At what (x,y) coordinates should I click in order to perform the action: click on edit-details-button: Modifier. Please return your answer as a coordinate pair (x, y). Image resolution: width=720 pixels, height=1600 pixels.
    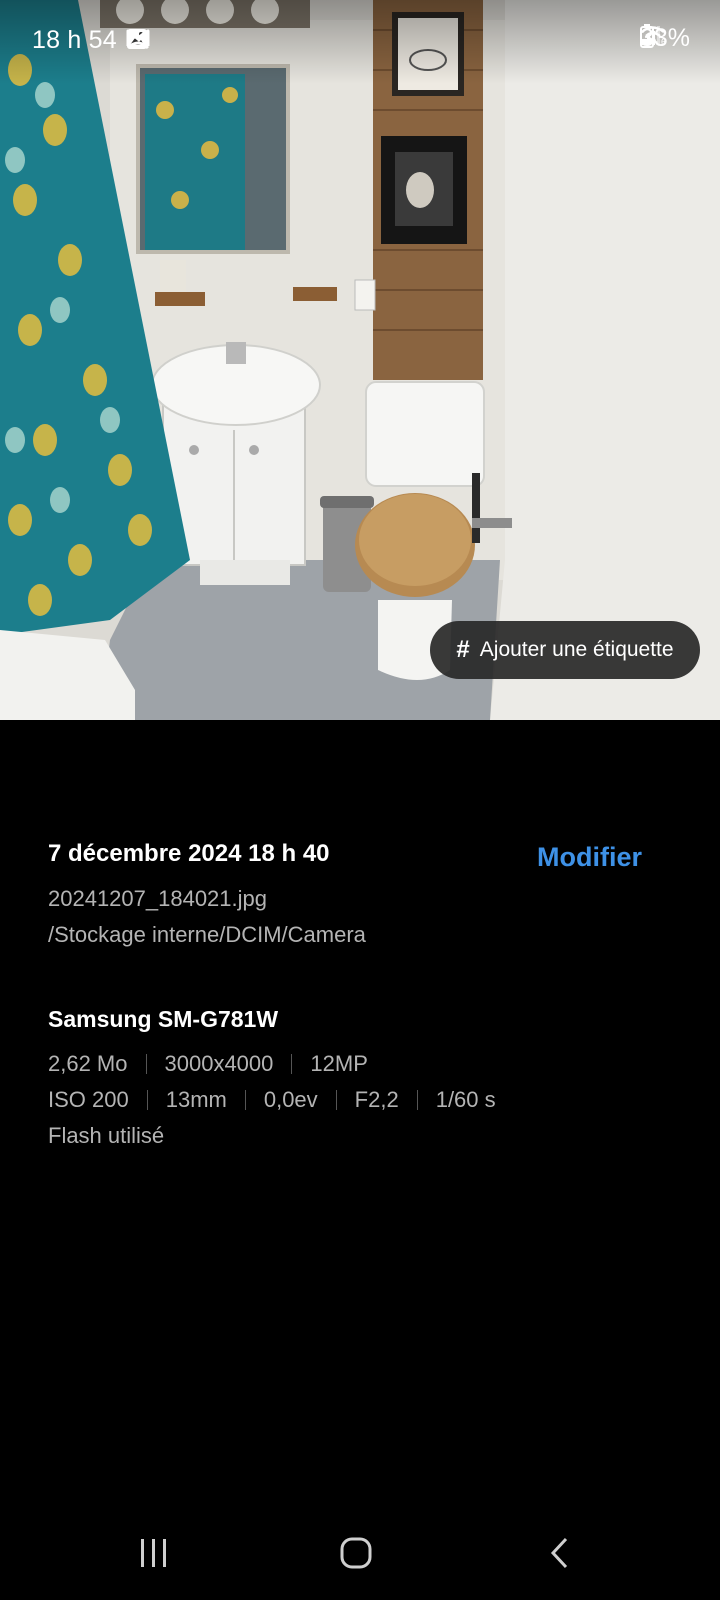
    Looking at the image, I should click on (589, 857).